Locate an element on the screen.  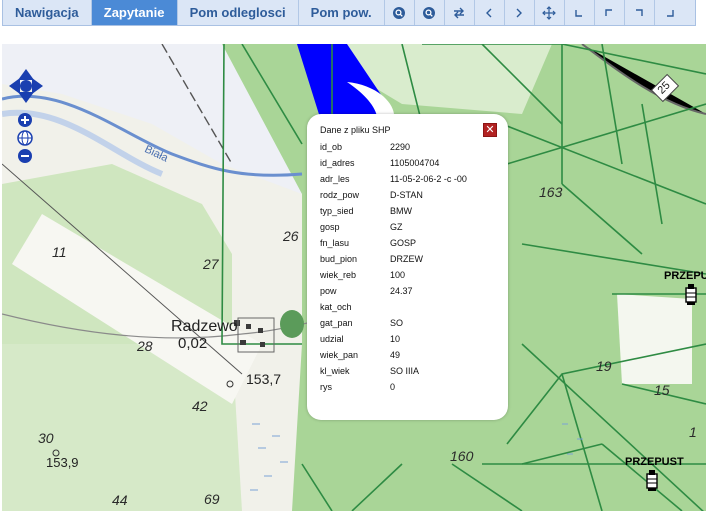
corner-bottom-right-button is located at coordinates (670, 12).